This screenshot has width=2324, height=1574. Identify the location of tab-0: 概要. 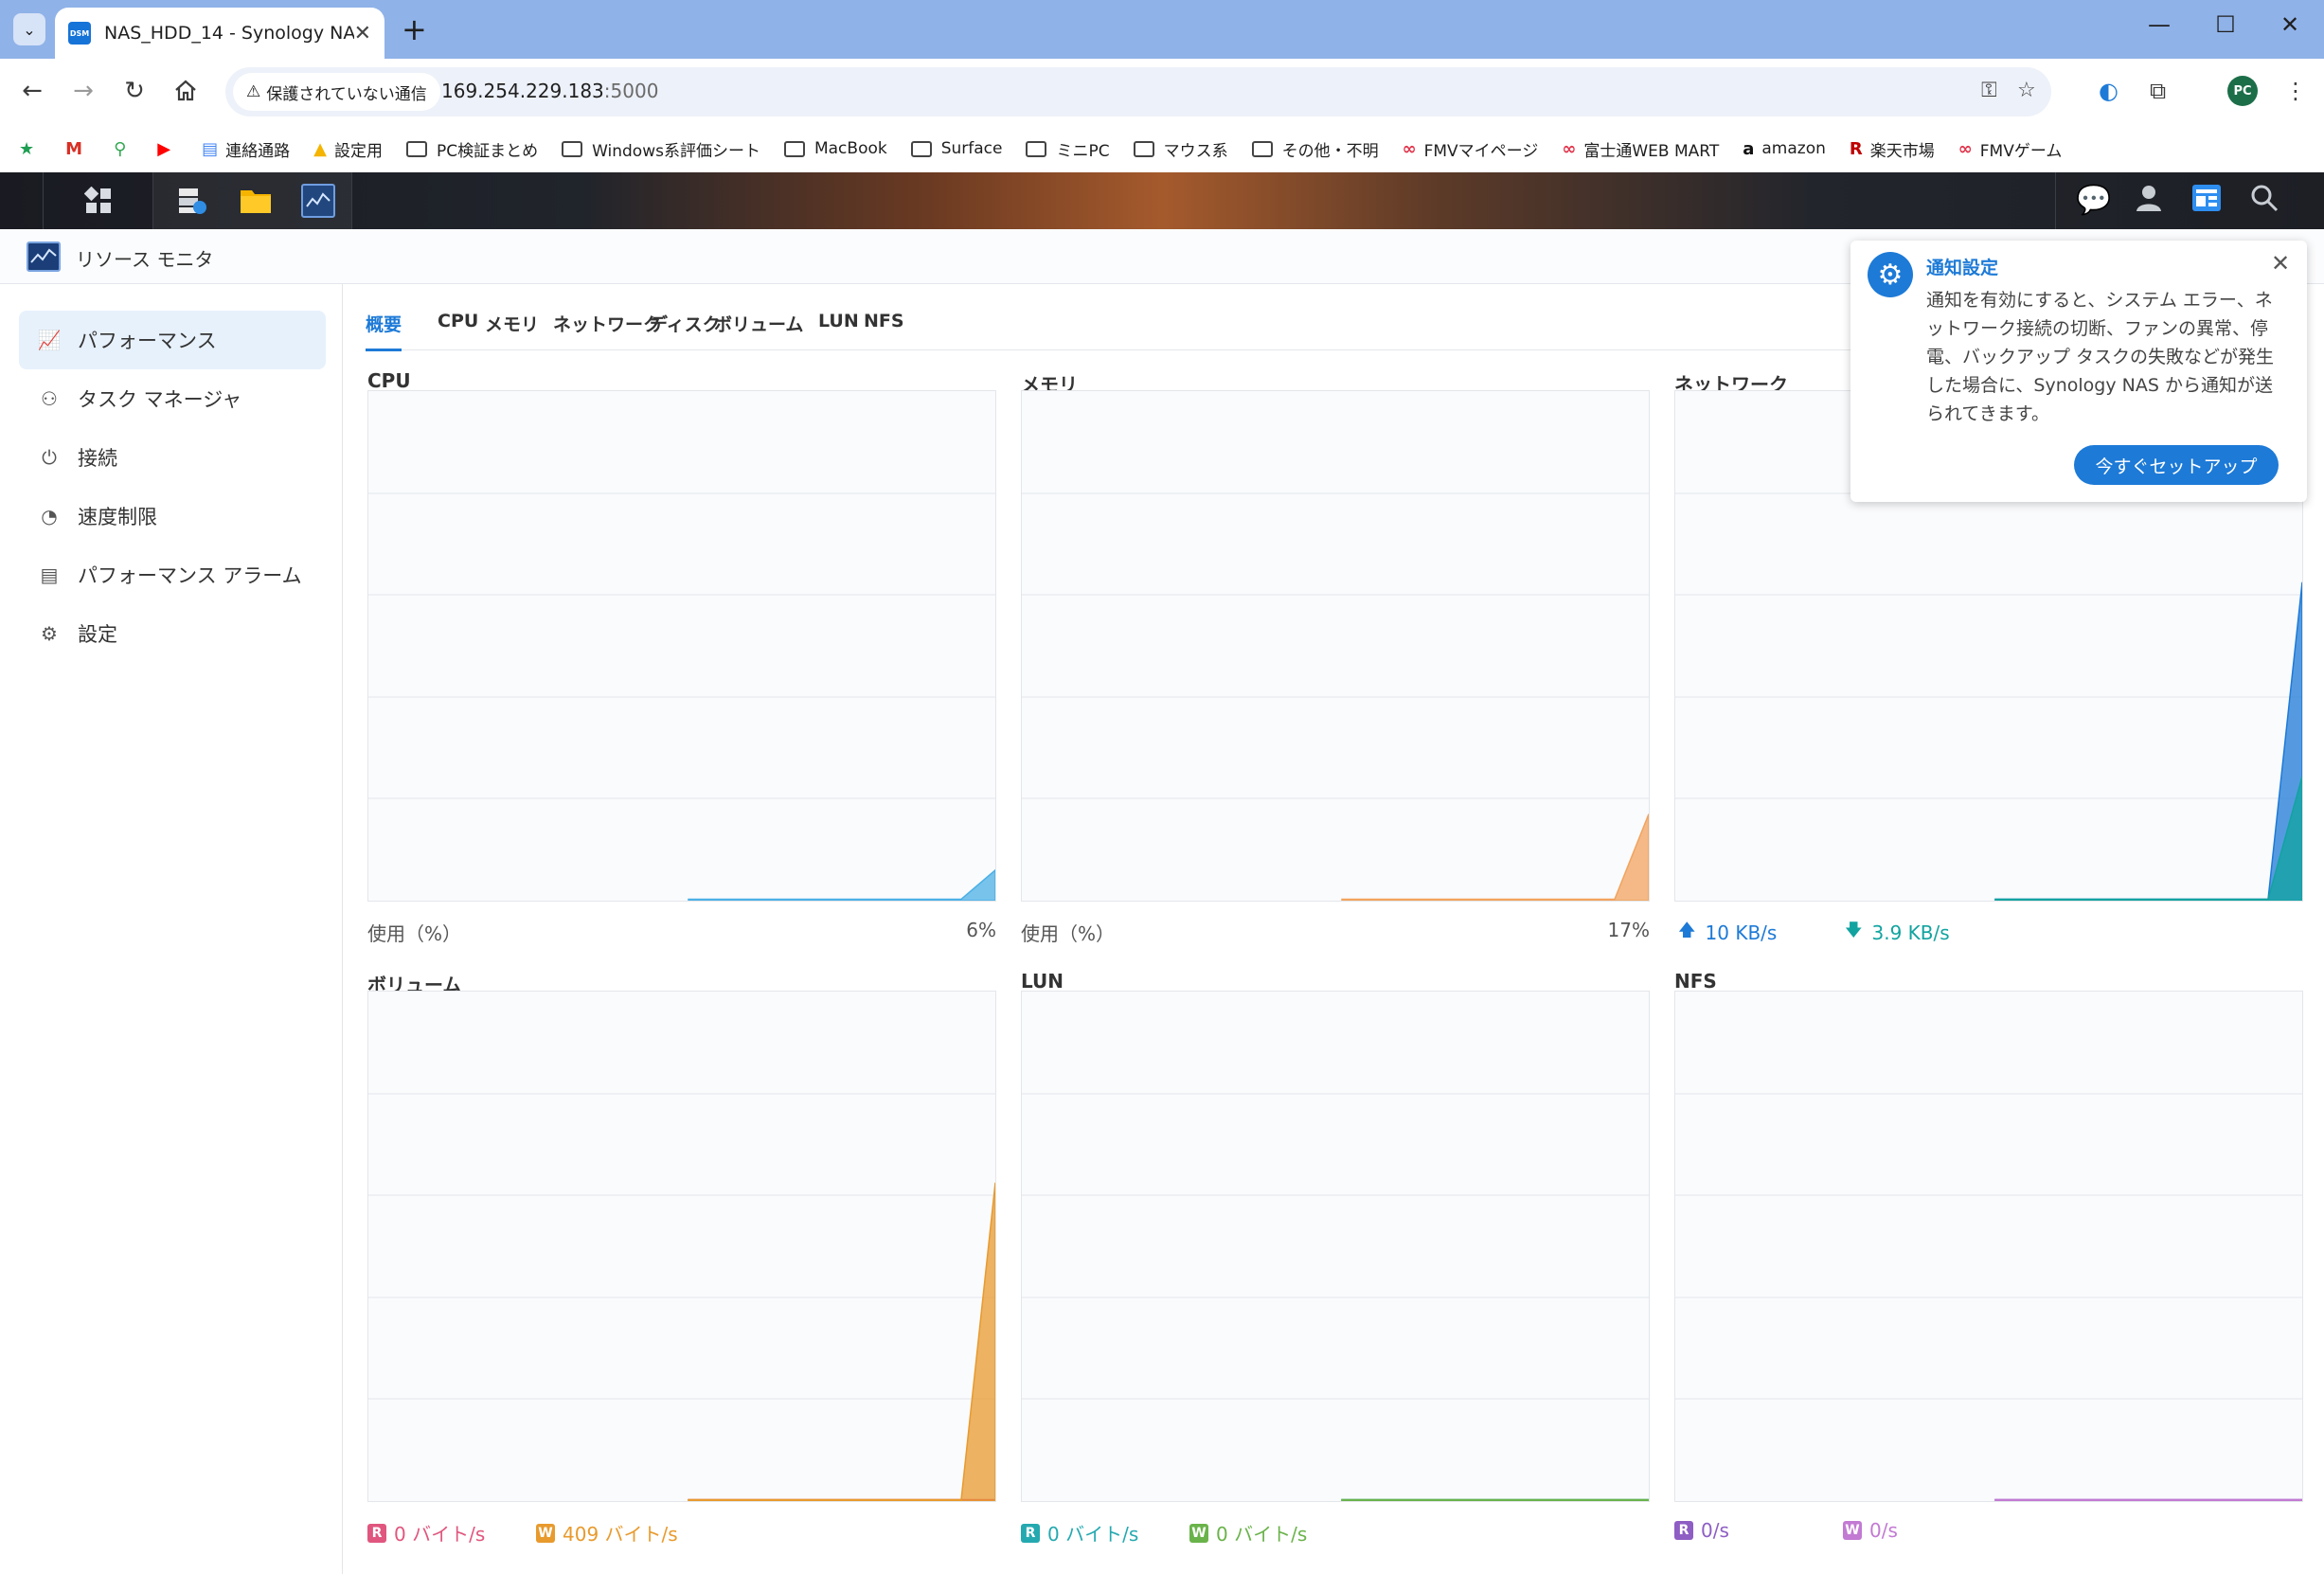
(384, 331).